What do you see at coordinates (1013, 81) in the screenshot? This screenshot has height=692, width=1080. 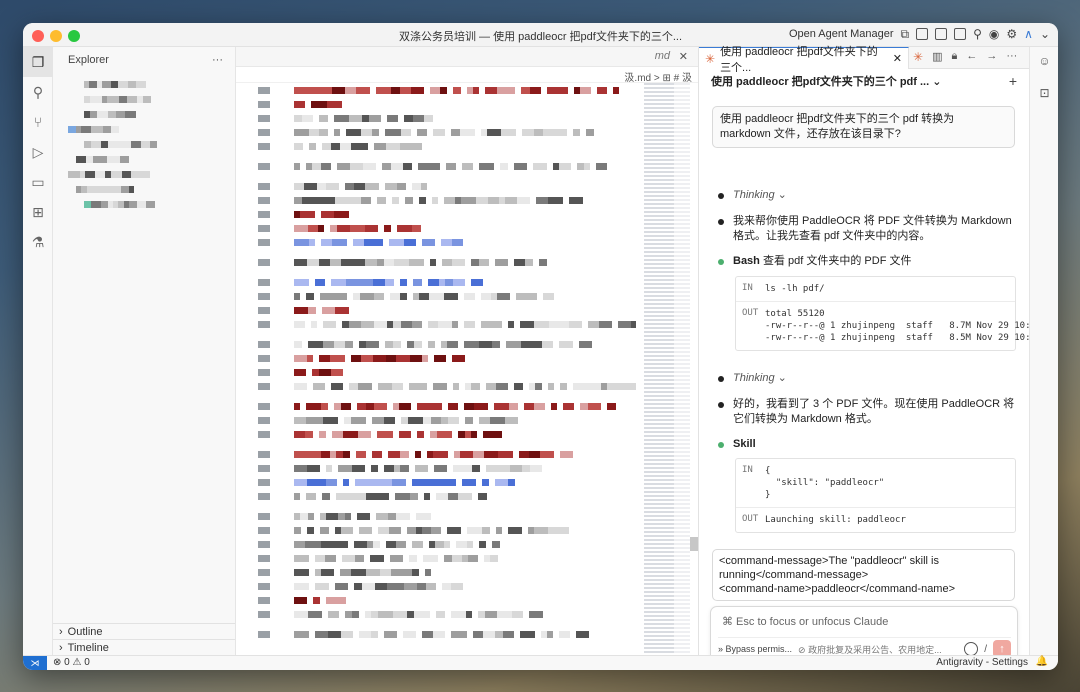 I see `new-chat-button: +` at bounding box center [1013, 81].